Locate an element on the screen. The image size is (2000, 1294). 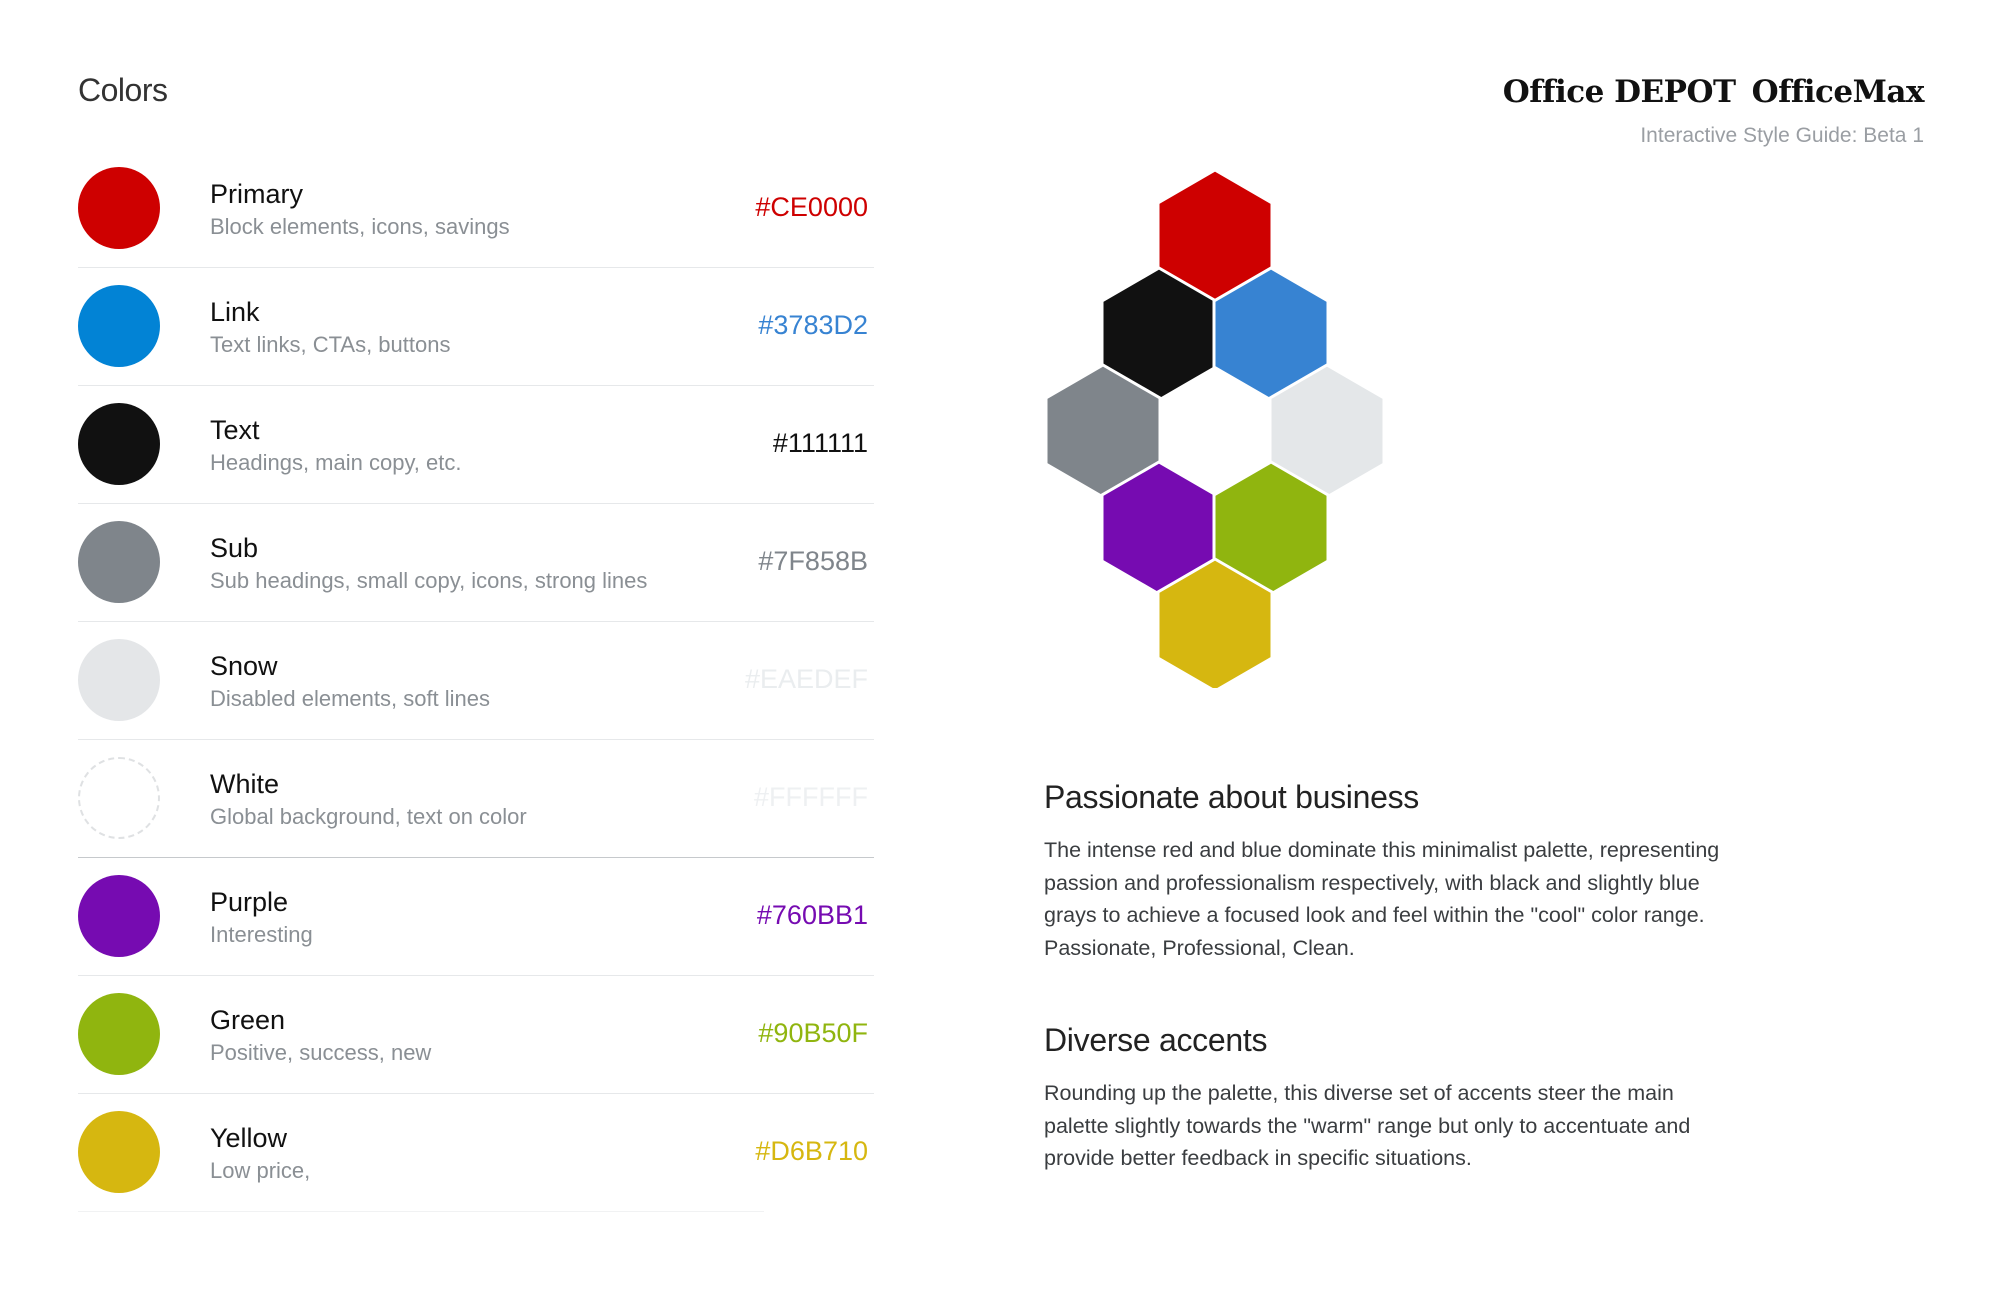
color-hex-code: #EAEDEF is located at coordinates (806, 679).